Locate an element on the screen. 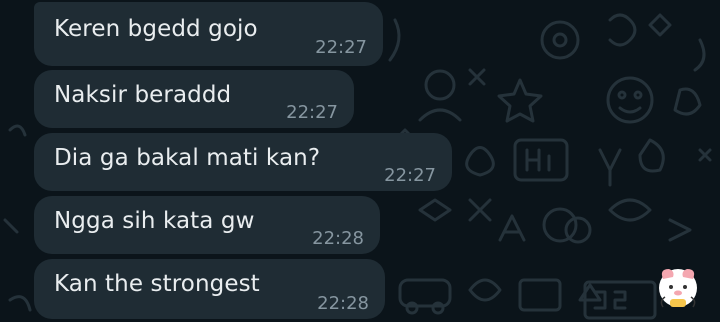 The height and width of the screenshot is (322, 720). message-bubble: Naksir beraddd 22:27 is located at coordinates (194, 99).